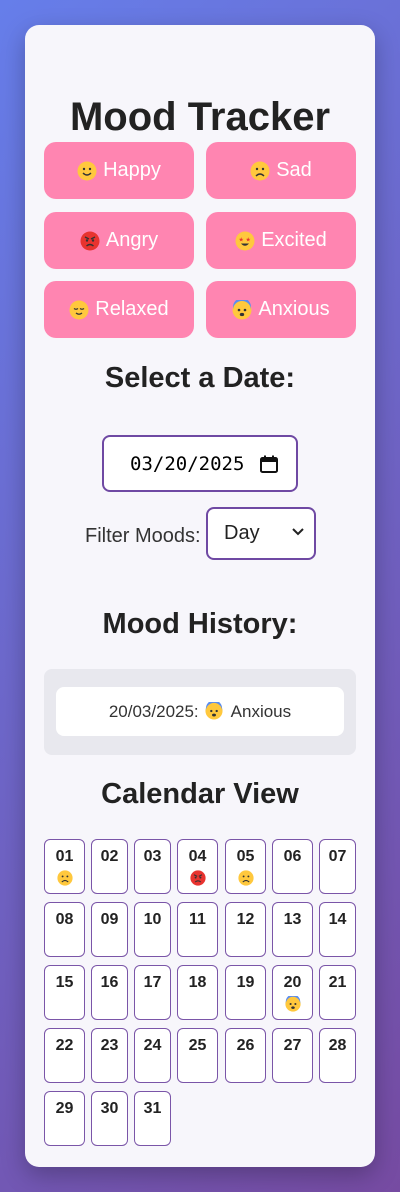 The height and width of the screenshot is (1192, 400). I want to click on history-entry-date: 20/03/2025:, so click(153, 711).